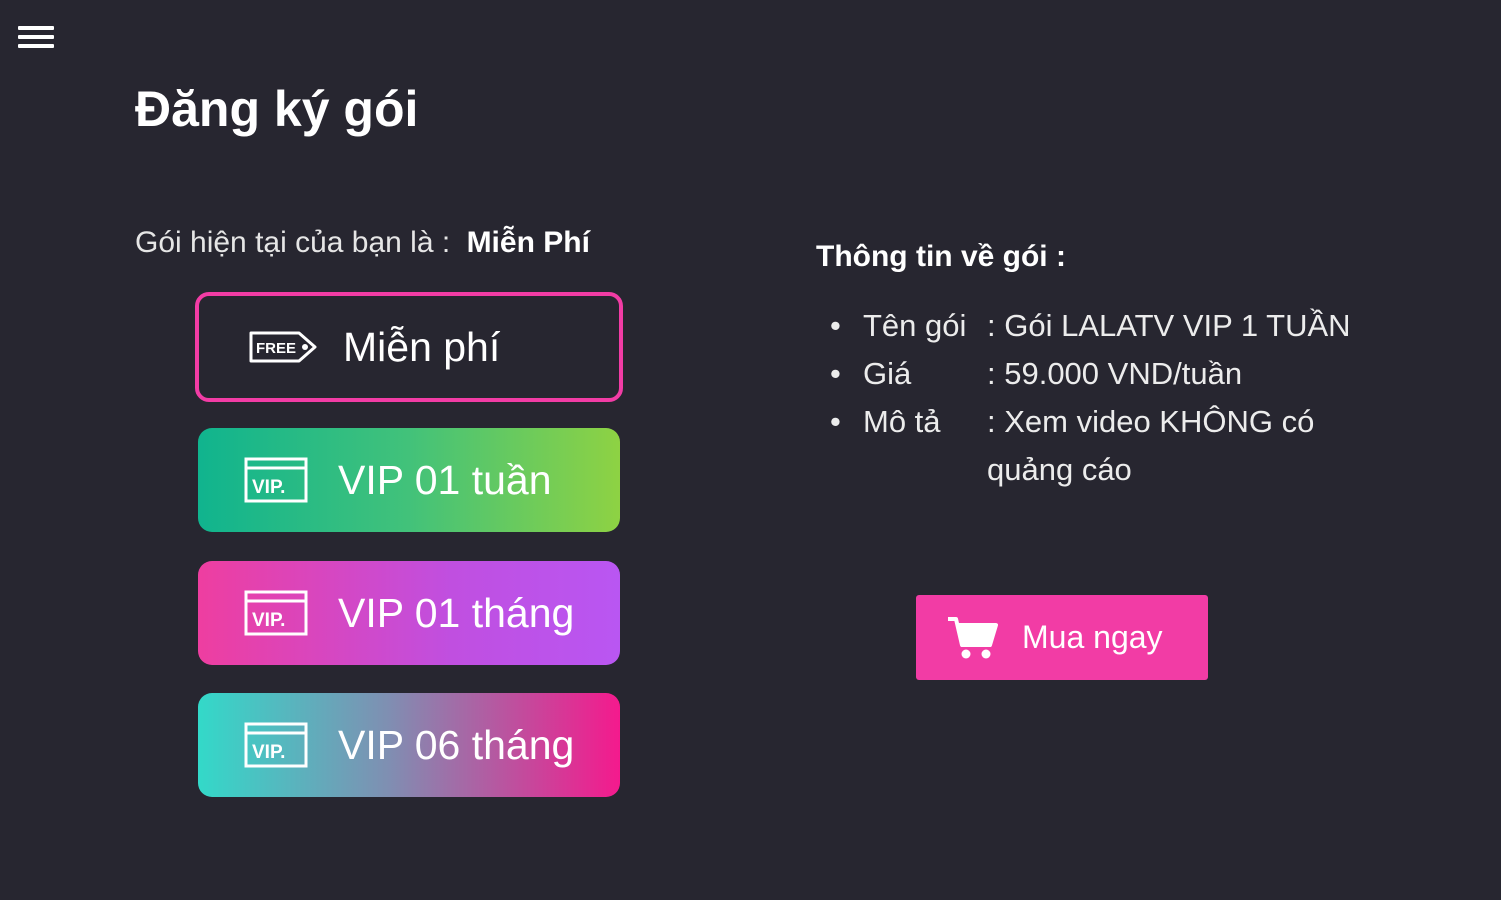  What do you see at coordinates (445, 479) in the screenshot?
I see `plan-vip-week-label: VIP 01 tuần` at bounding box center [445, 479].